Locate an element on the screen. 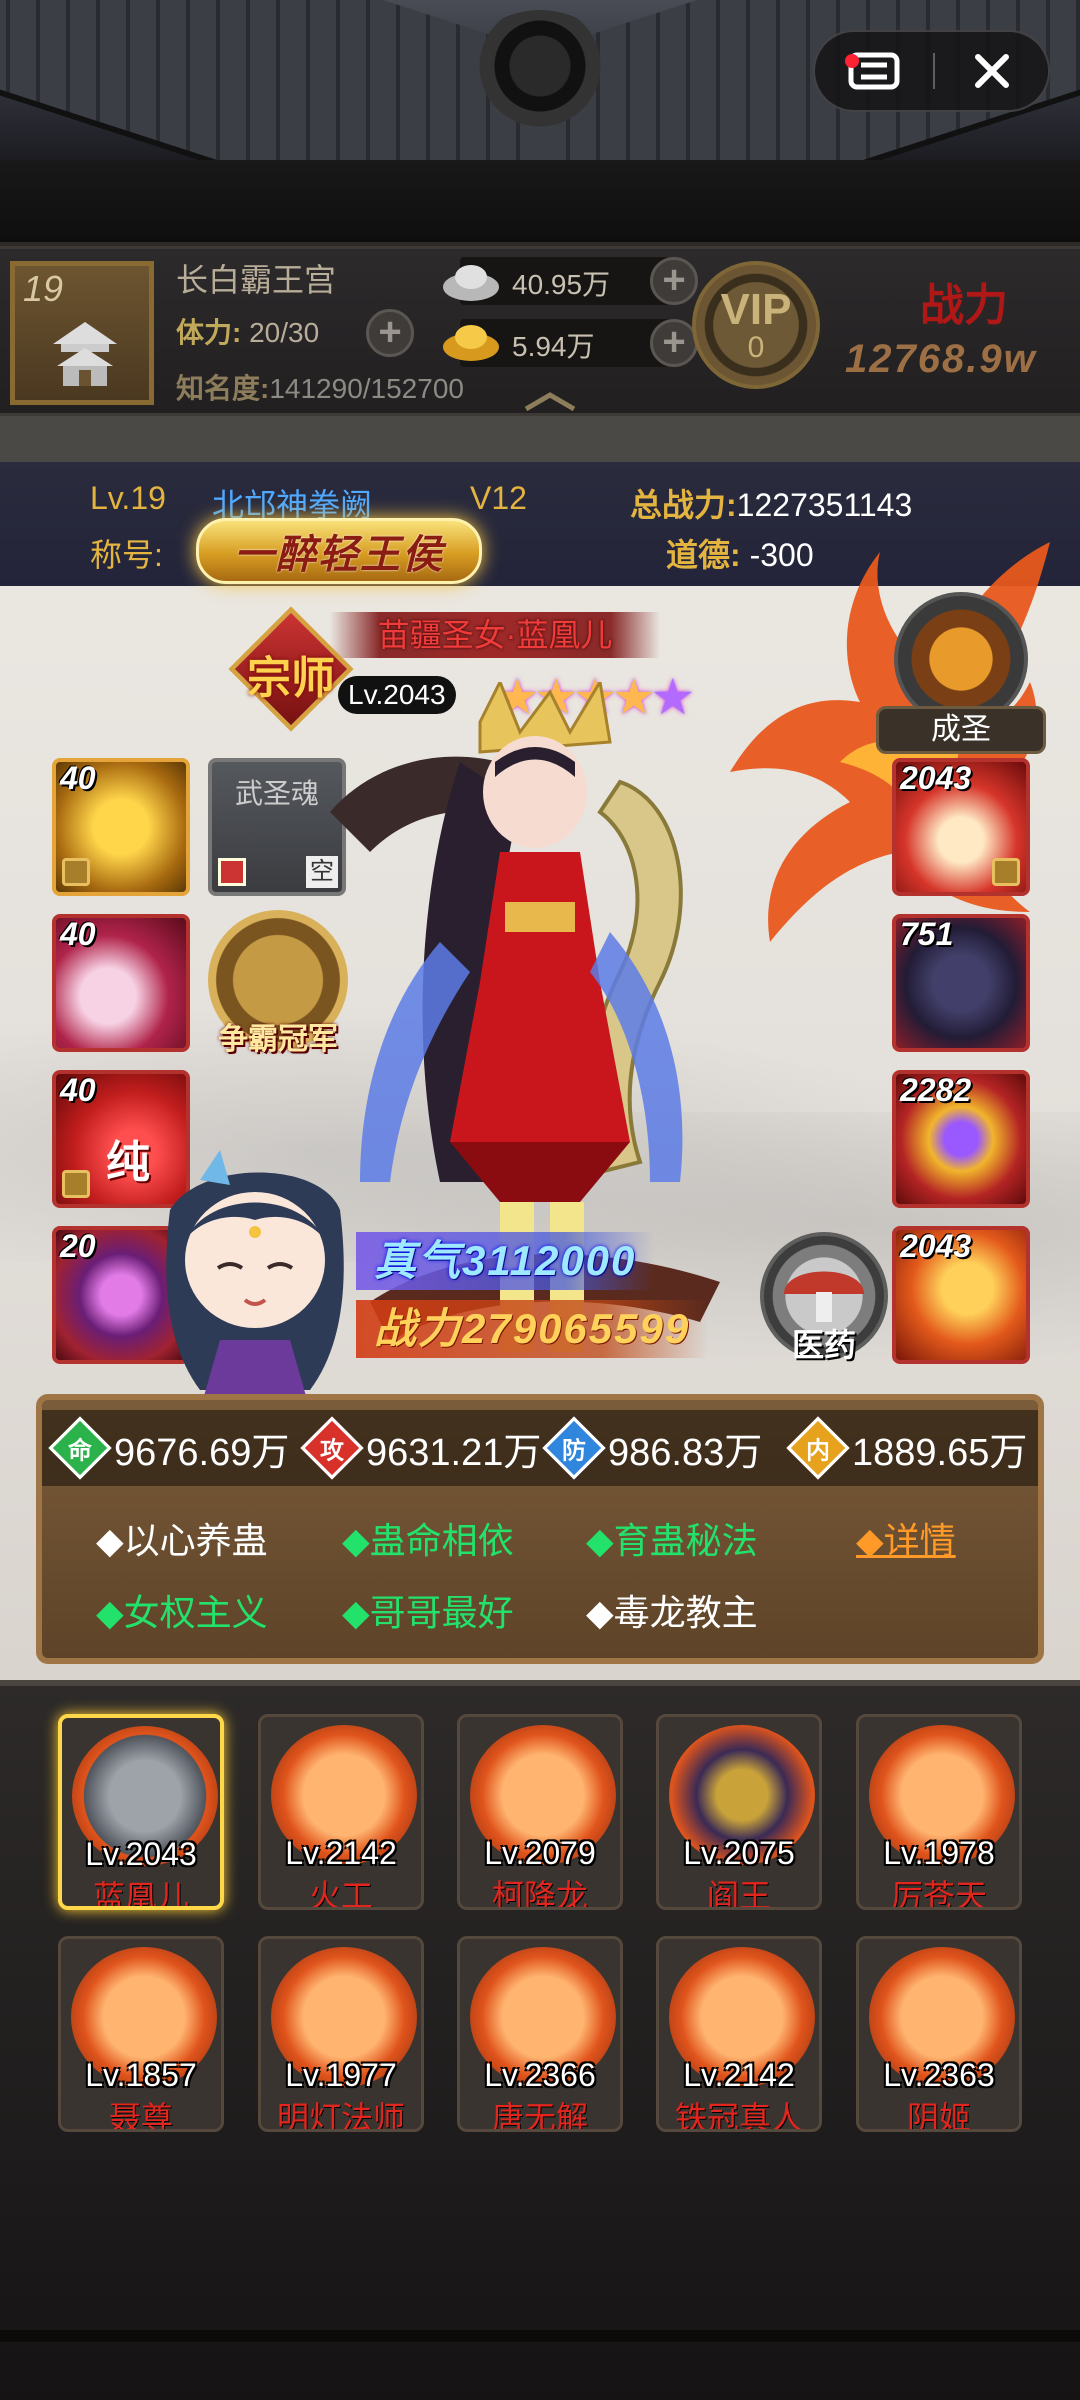  menu-icon is located at coordinates (874, 71).